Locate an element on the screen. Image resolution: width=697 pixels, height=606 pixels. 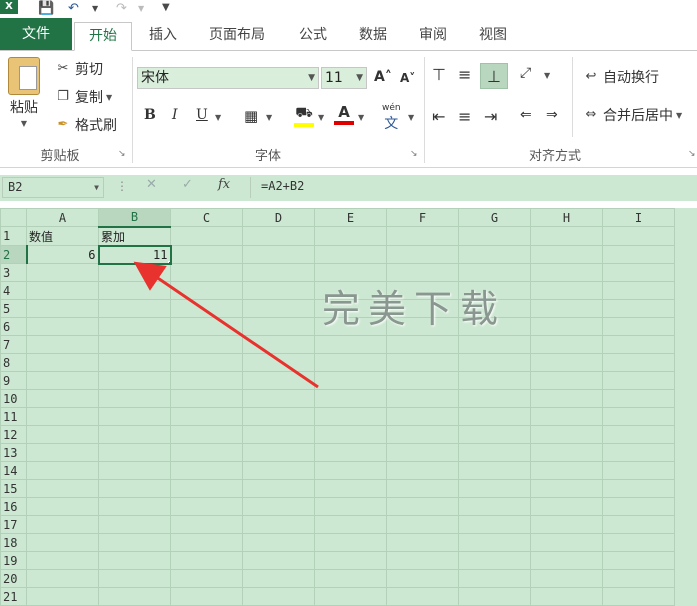
cell-g16 is located at coordinates (494, 506).